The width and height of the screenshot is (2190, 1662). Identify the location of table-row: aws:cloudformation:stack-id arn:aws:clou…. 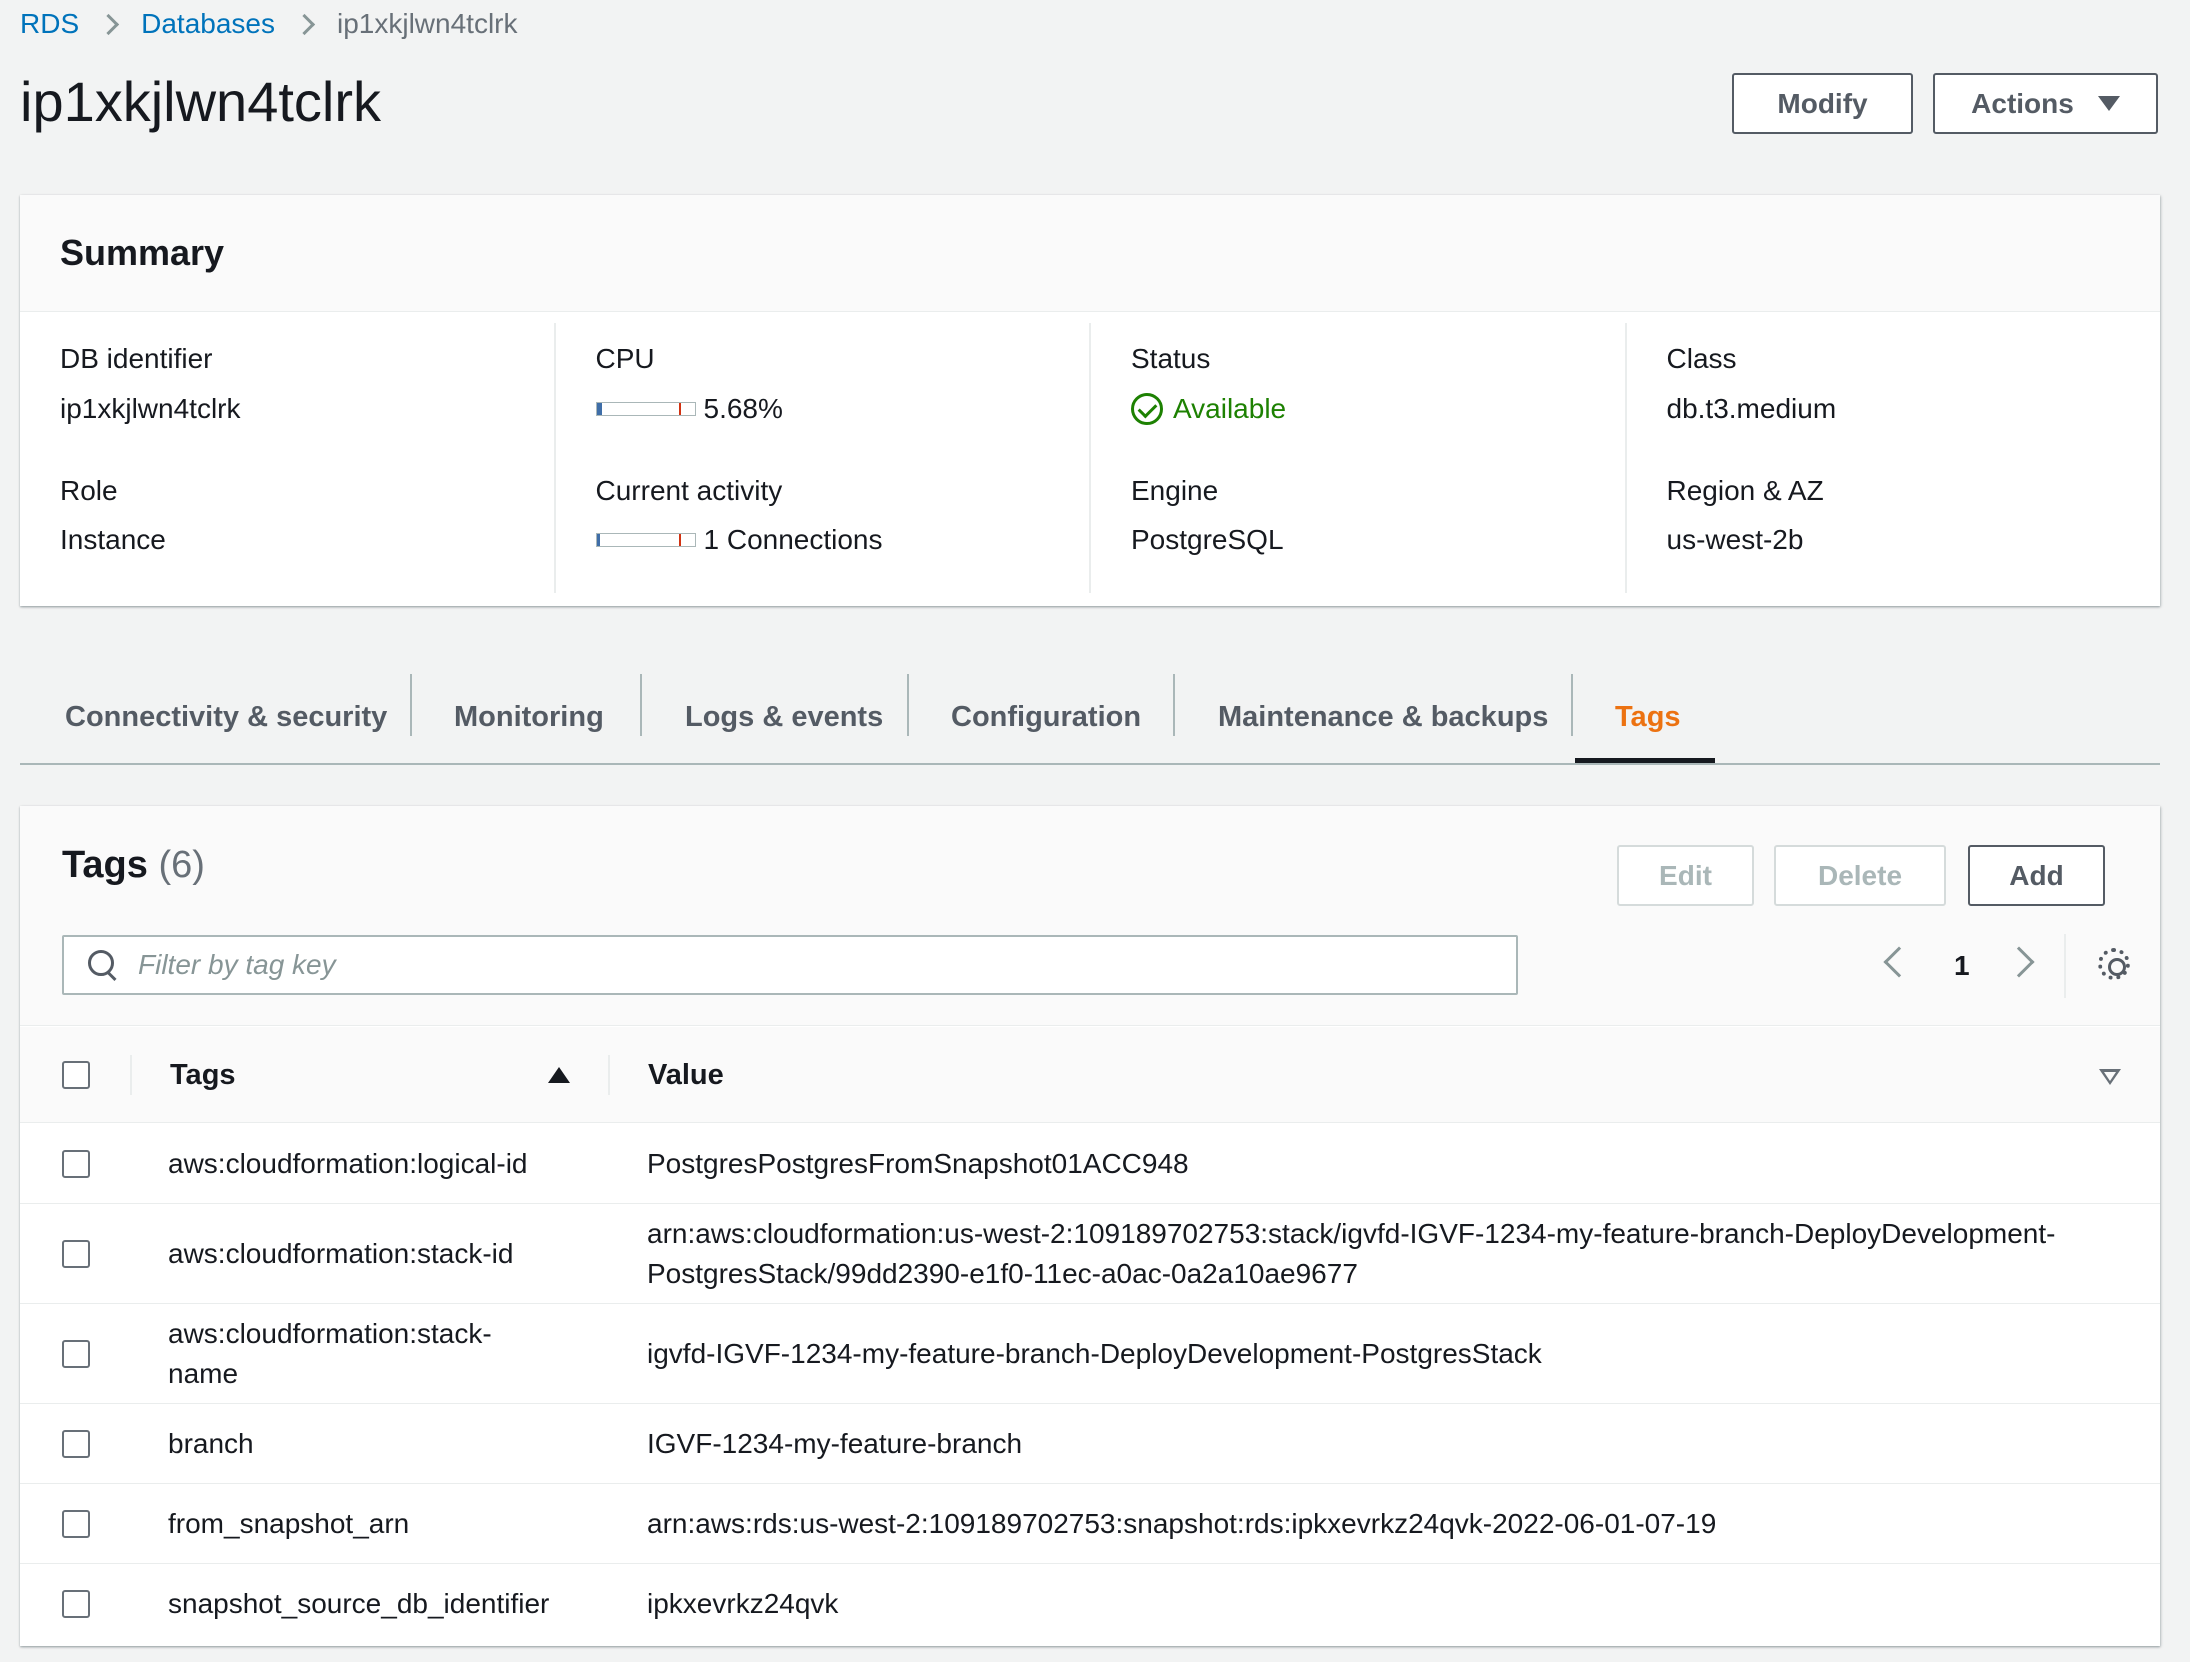
(1090, 1254).